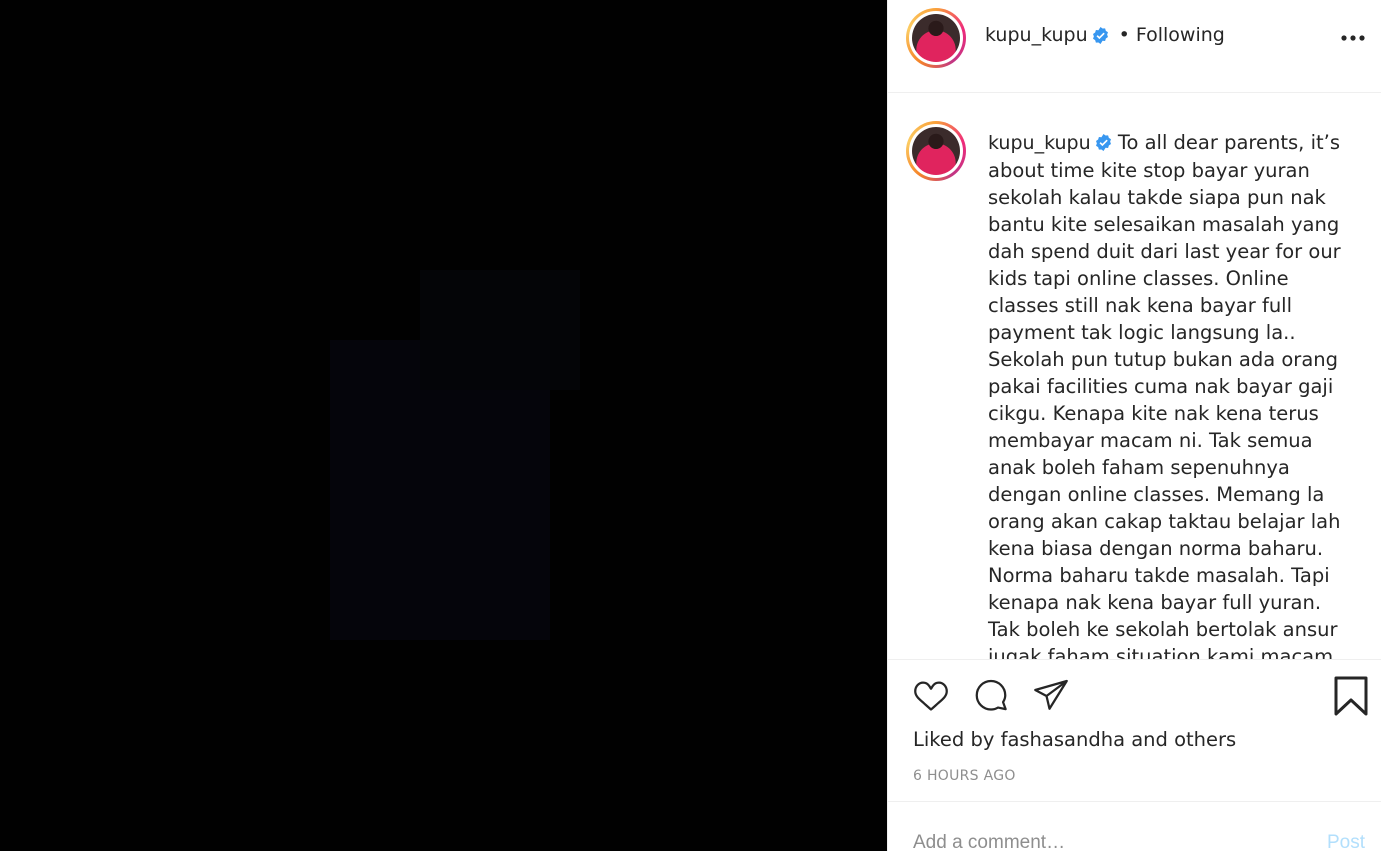  Describe the element at coordinates (936, 151) in the screenshot. I see `caption-author-avatar` at that location.